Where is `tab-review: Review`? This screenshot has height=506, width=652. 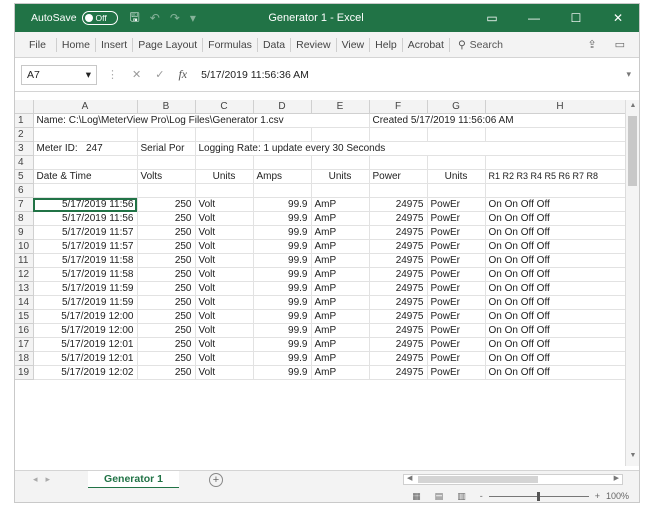
tab-review: Review is located at coordinates (314, 44).